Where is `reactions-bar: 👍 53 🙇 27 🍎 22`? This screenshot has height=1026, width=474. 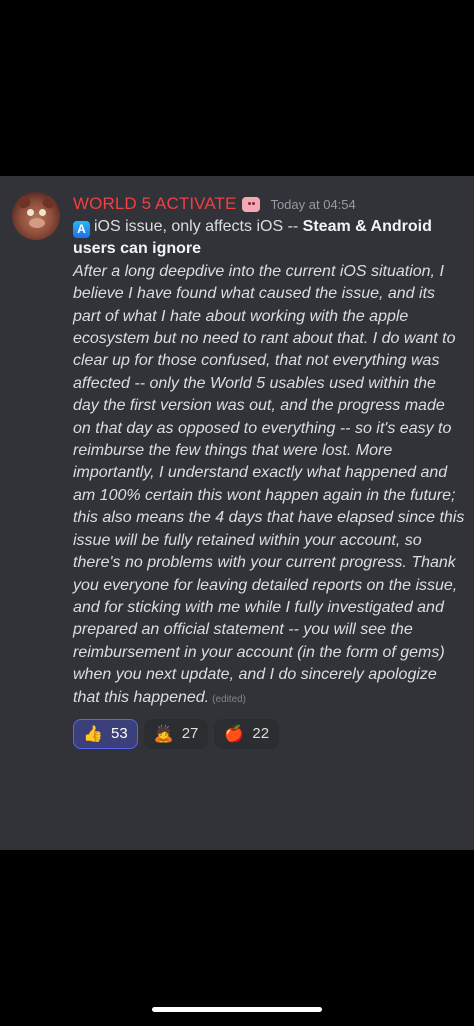
reactions-bar: 👍 53 🙇 27 🍎 22 is located at coordinates (269, 733).